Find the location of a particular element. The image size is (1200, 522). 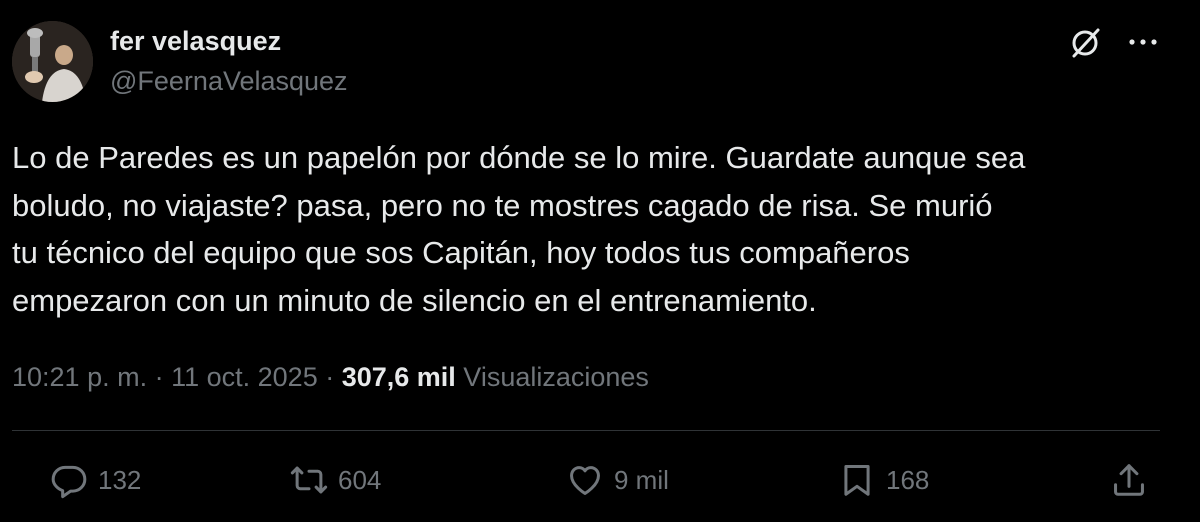

views-label: Visualizaciones is located at coordinates (552, 377).